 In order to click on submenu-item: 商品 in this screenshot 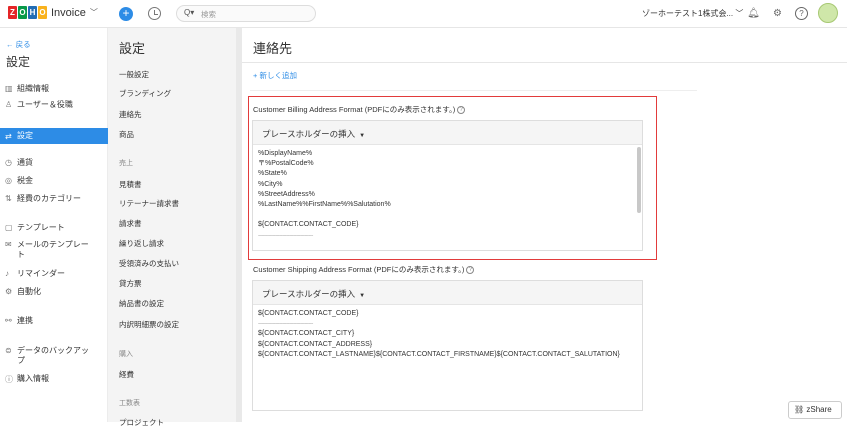, I will do `click(126, 134)`.